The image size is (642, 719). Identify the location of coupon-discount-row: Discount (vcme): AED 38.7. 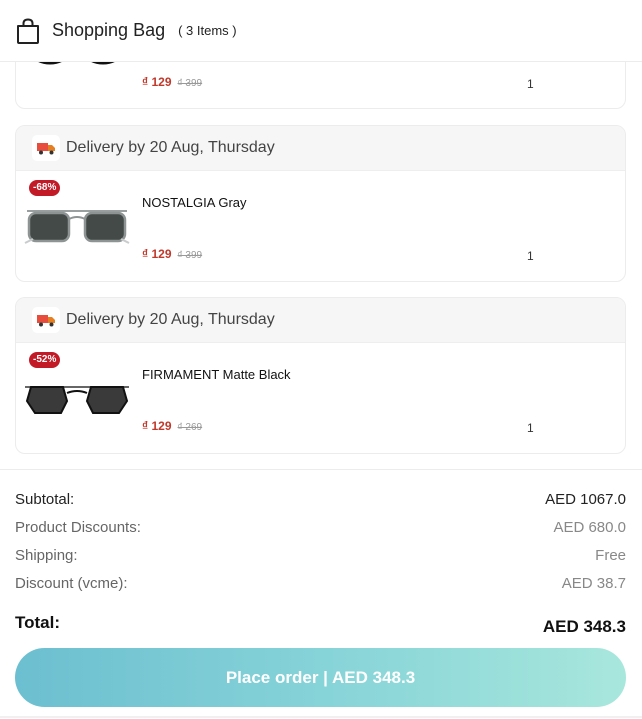
(320, 583).